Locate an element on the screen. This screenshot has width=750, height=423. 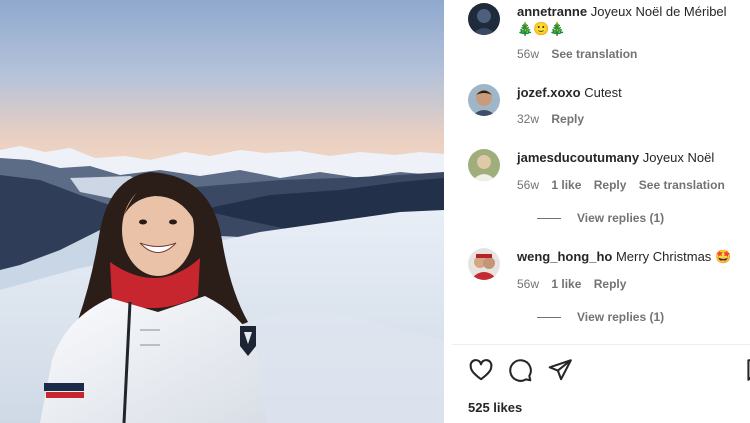
comment-text: Cutest is located at coordinates (603, 92).